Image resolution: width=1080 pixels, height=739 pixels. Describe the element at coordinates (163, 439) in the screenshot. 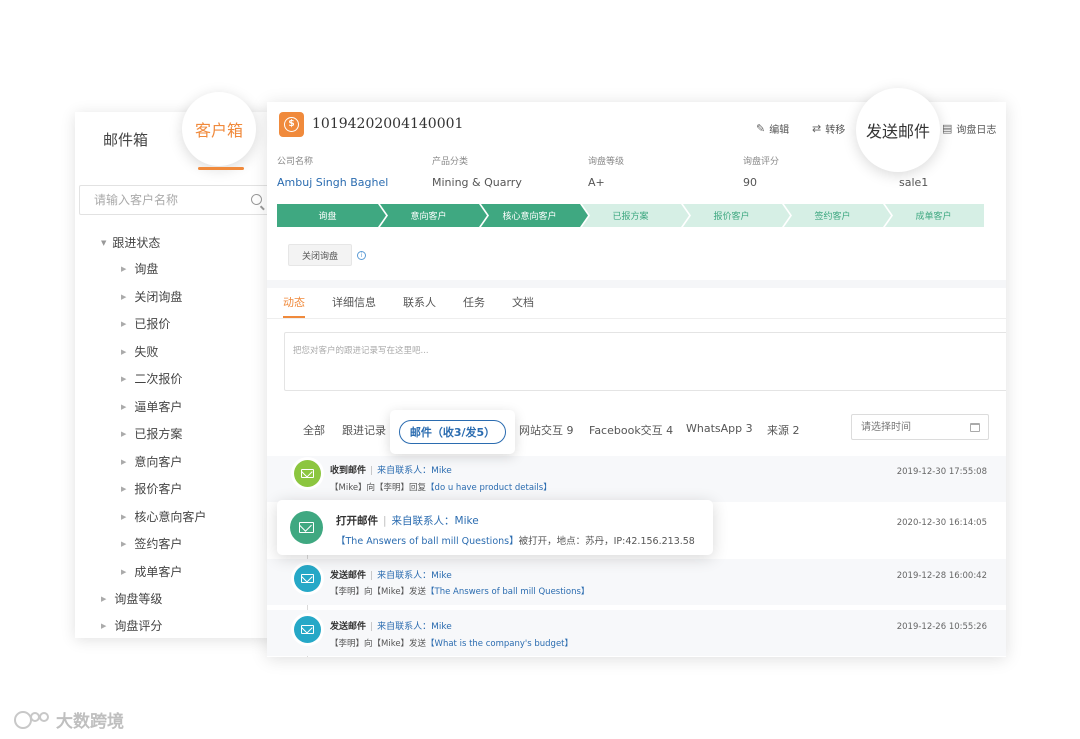

I see `tree-item-plan-sent: ▶ 已报方案` at that location.